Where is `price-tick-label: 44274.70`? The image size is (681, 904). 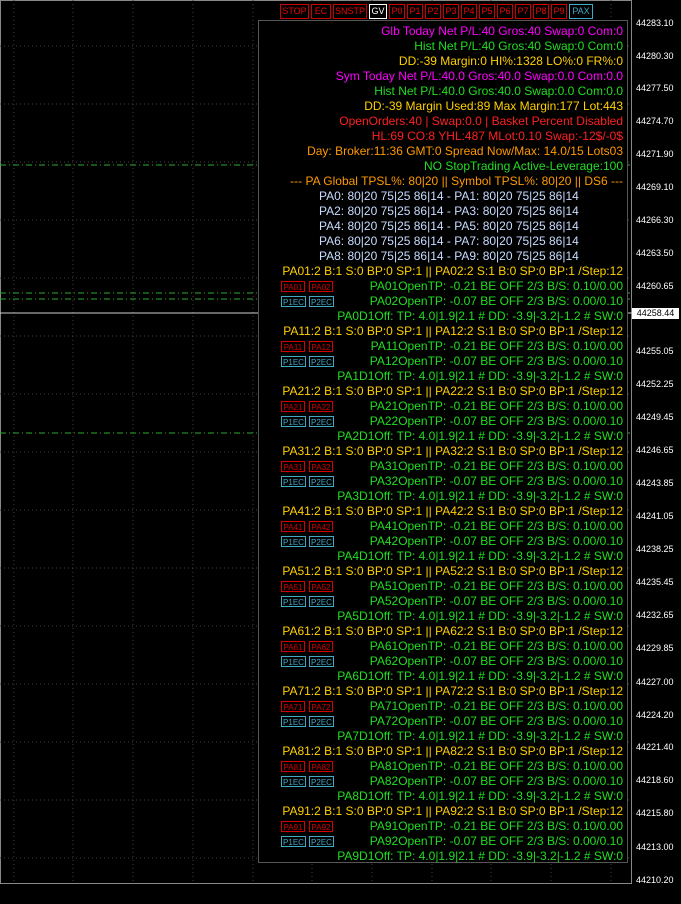
price-tick-label: 44274.70 is located at coordinates (655, 121).